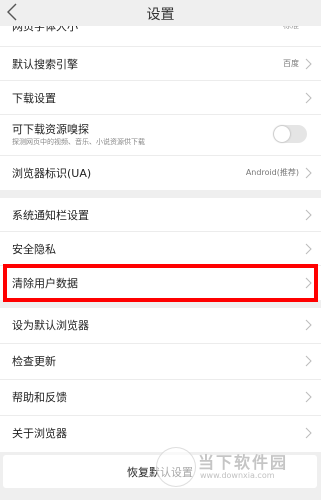  I want to click on resource-sniff-toggle, so click(290, 134).